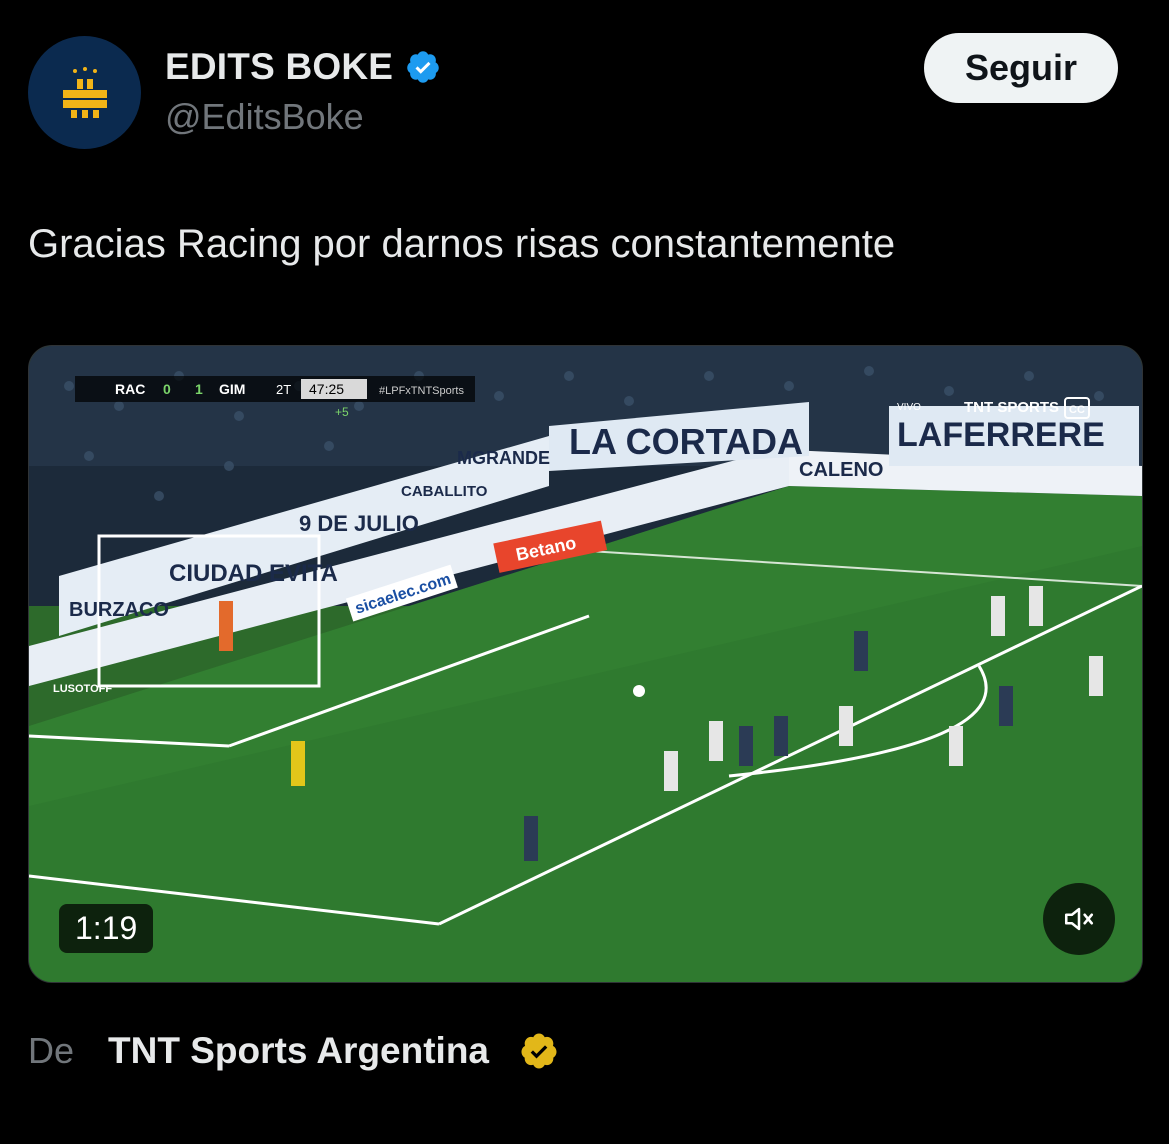  I want to click on banner-la-cortada: LA CORTADA, so click(686, 441).